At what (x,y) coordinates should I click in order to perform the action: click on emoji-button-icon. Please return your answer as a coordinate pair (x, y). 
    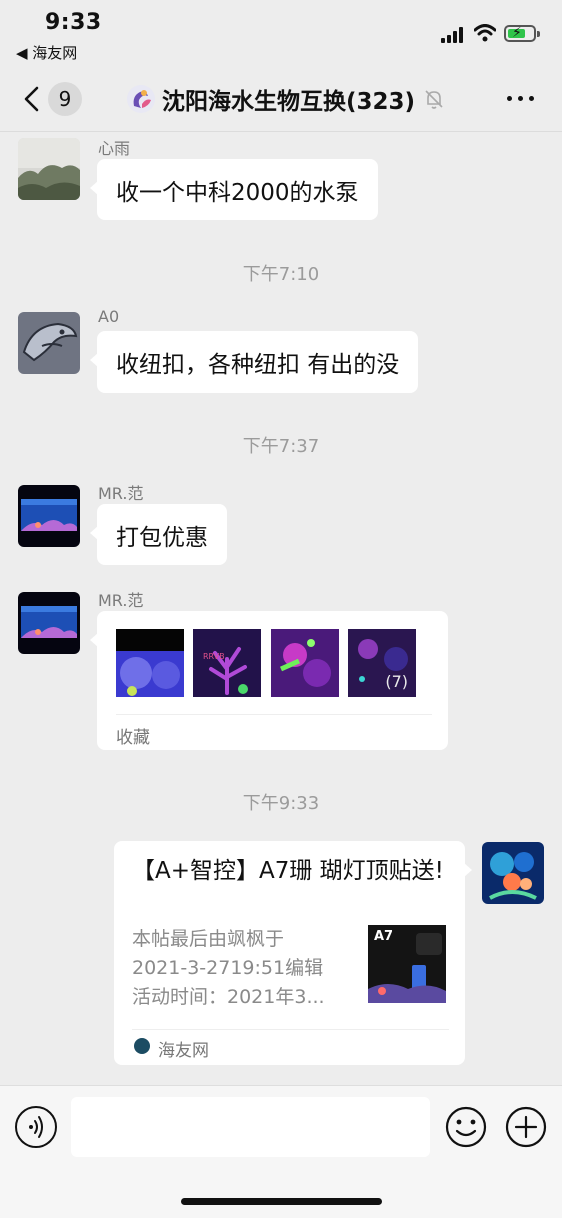
    Looking at the image, I should click on (466, 1127).